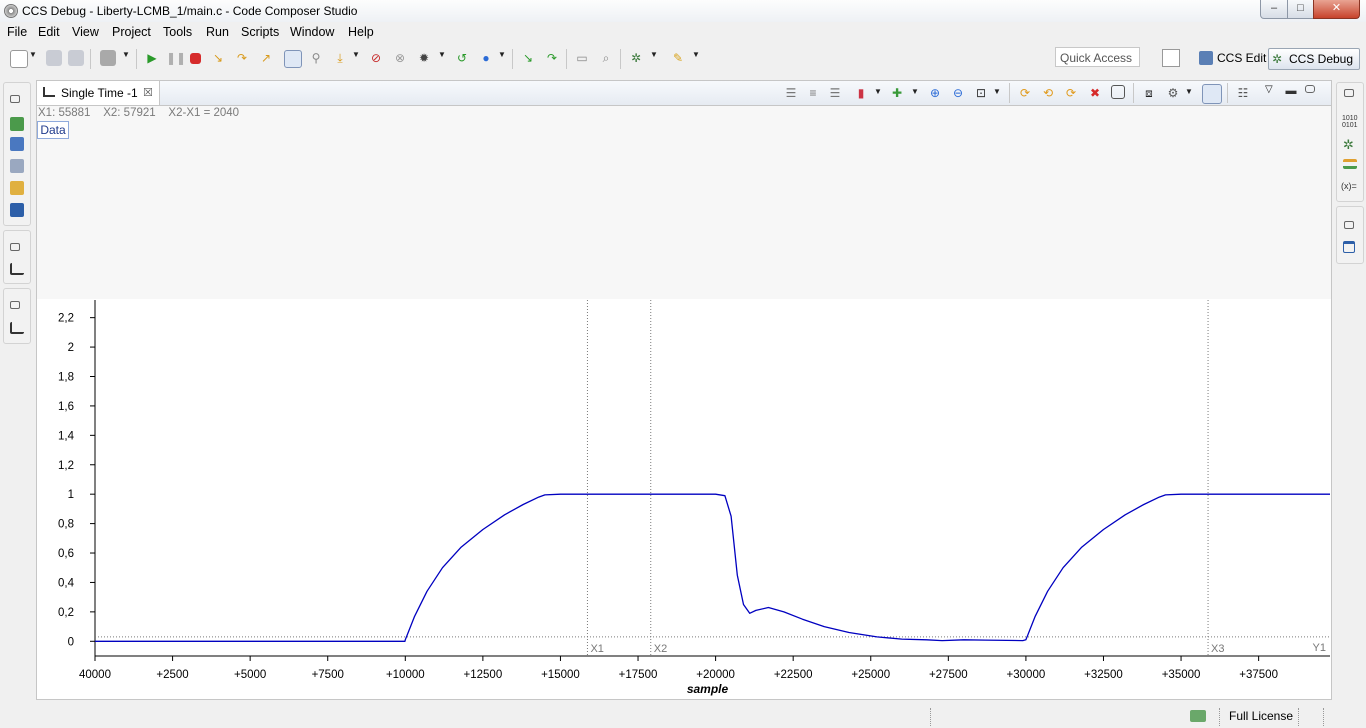 The height and width of the screenshot is (728, 1366). What do you see at coordinates (678, 58) in the screenshot?
I see `tools-icon: ✎` at bounding box center [678, 58].